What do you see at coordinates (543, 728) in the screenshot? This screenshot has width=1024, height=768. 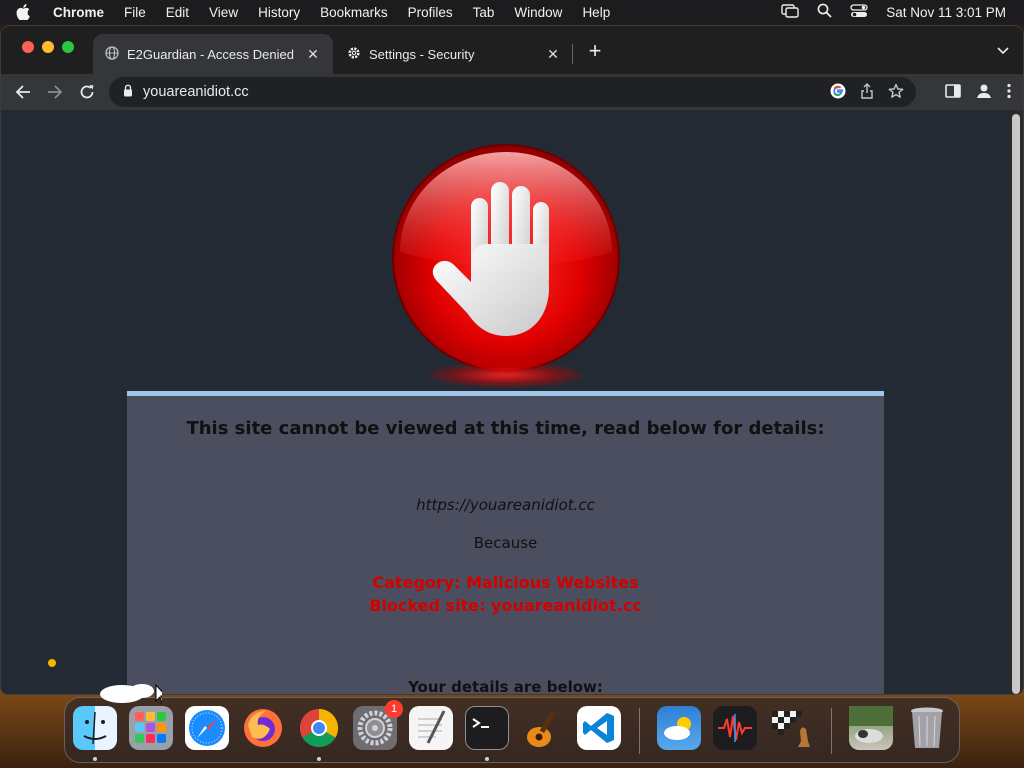 I see `garageband-icon` at bounding box center [543, 728].